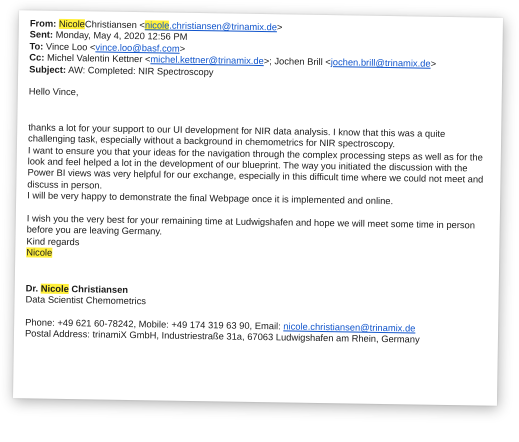 The width and height of the screenshot is (519, 442). What do you see at coordinates (182, 48) in the screenshot?
I see `to-email-close: >` at bounding box center [182, 48].